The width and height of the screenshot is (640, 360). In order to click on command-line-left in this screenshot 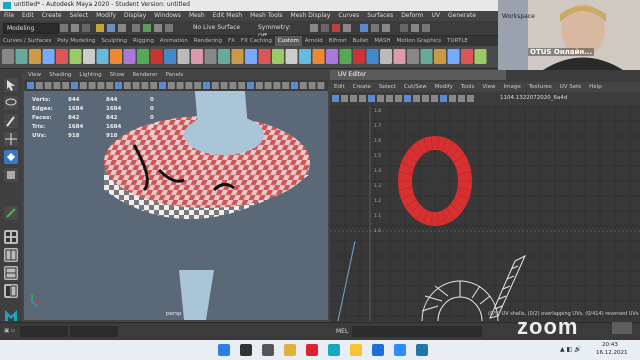, I will do `click(44, 331)`.